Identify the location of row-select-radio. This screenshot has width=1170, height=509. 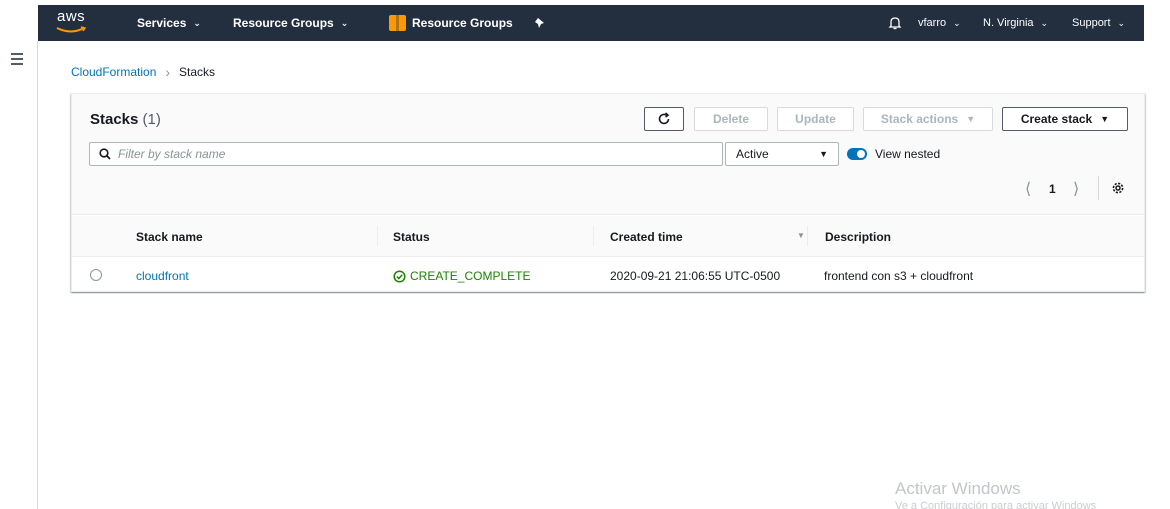
(96, 275).